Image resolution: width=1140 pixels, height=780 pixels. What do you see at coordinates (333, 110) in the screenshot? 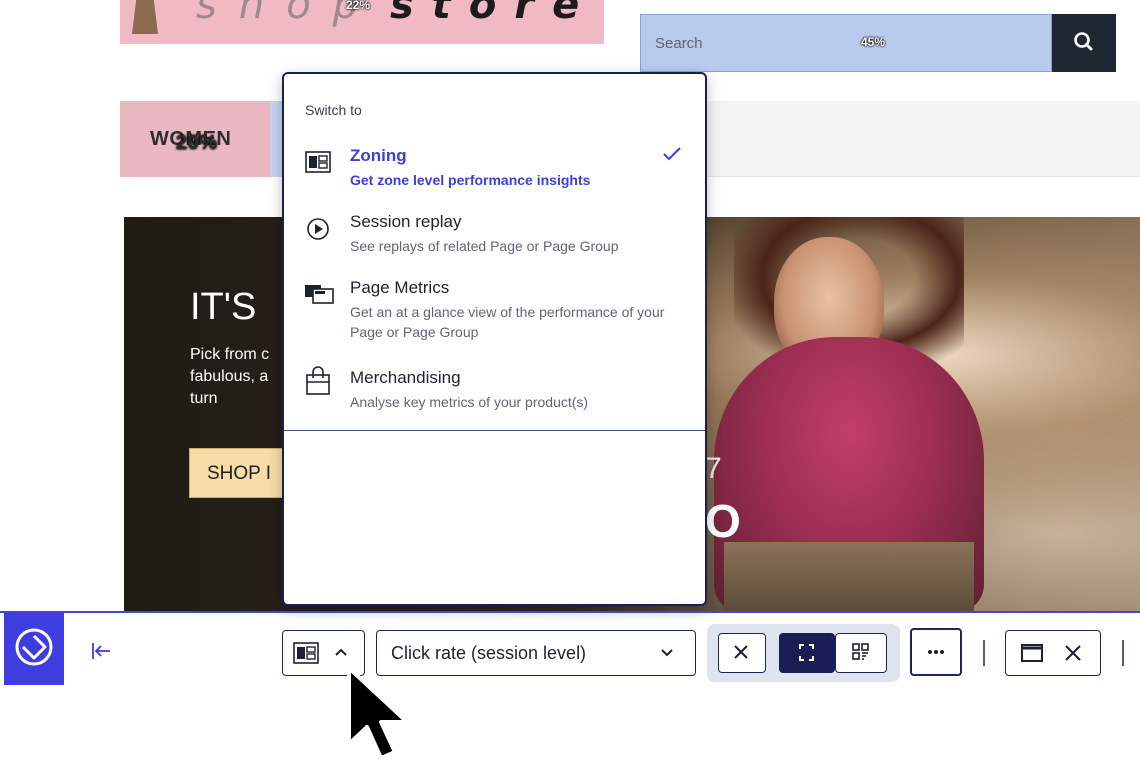
I see `menu-heading: Switch to` at bounding box center [333, 110].